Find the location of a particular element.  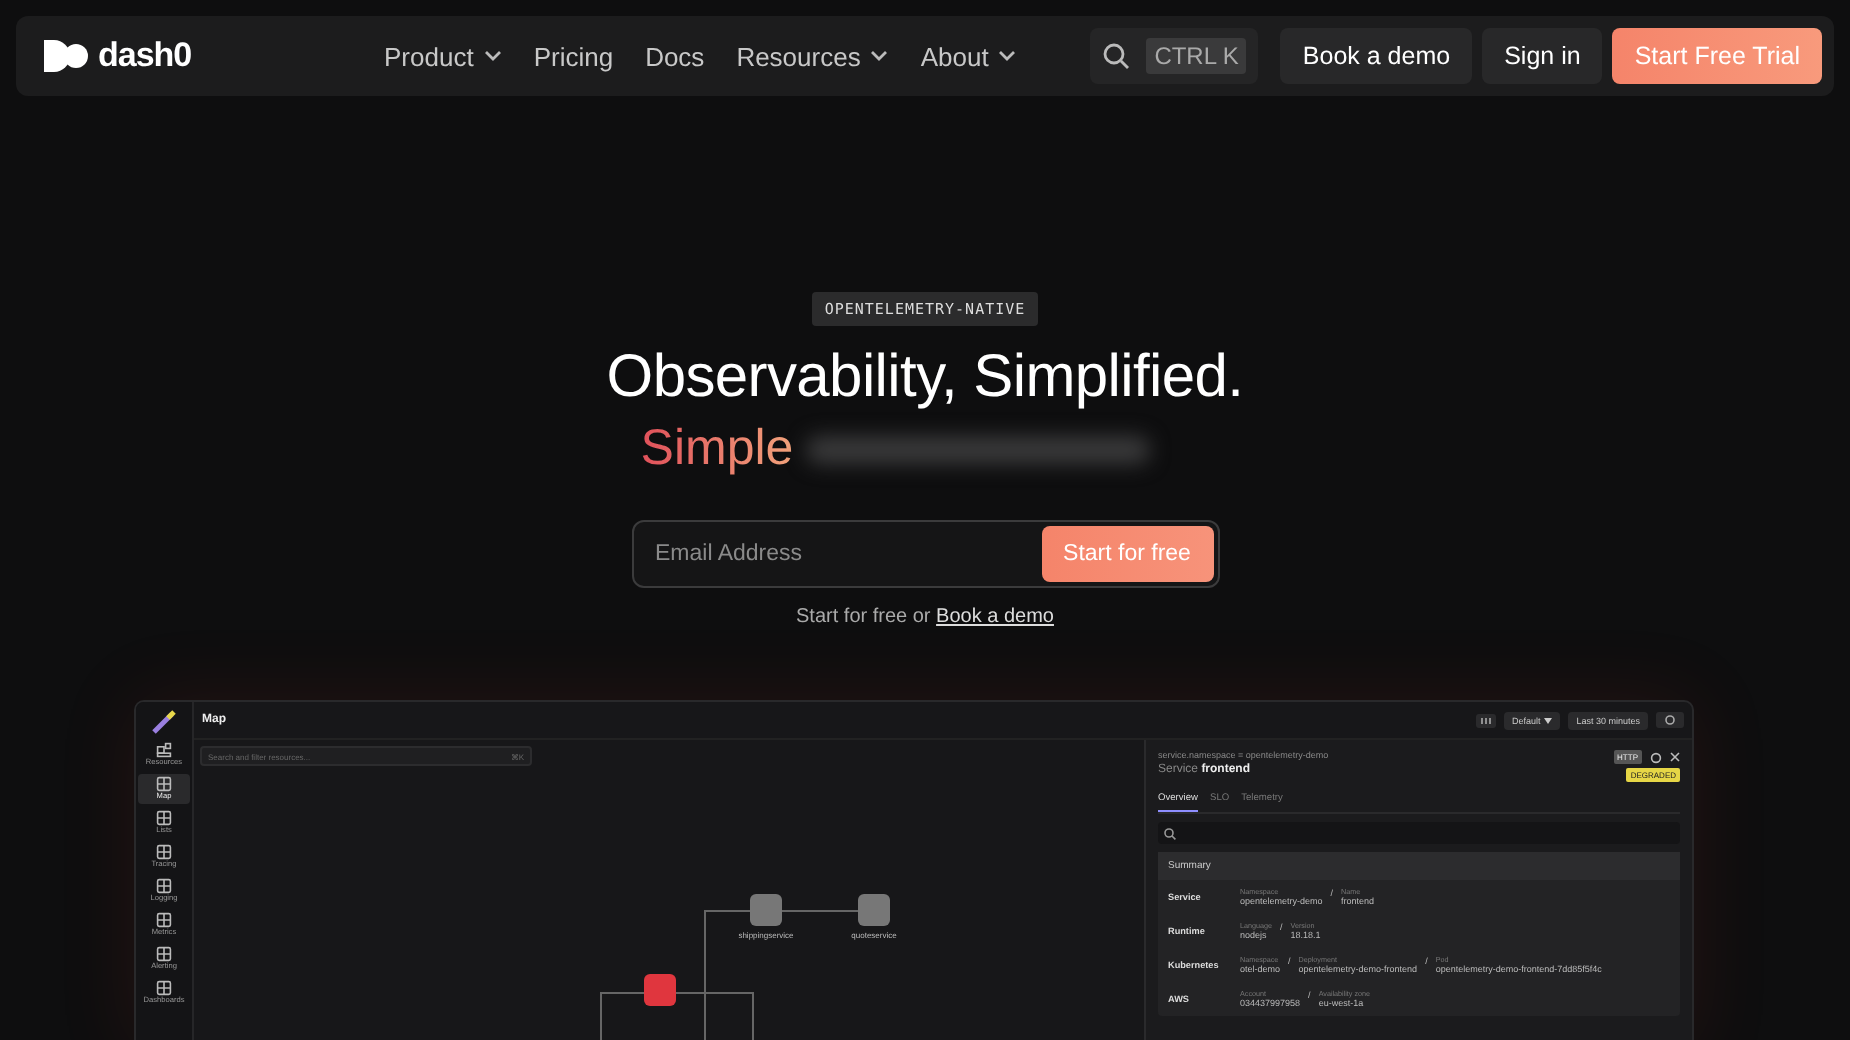

email-field: Email Address Start for free is located at coordinates (925, 554).